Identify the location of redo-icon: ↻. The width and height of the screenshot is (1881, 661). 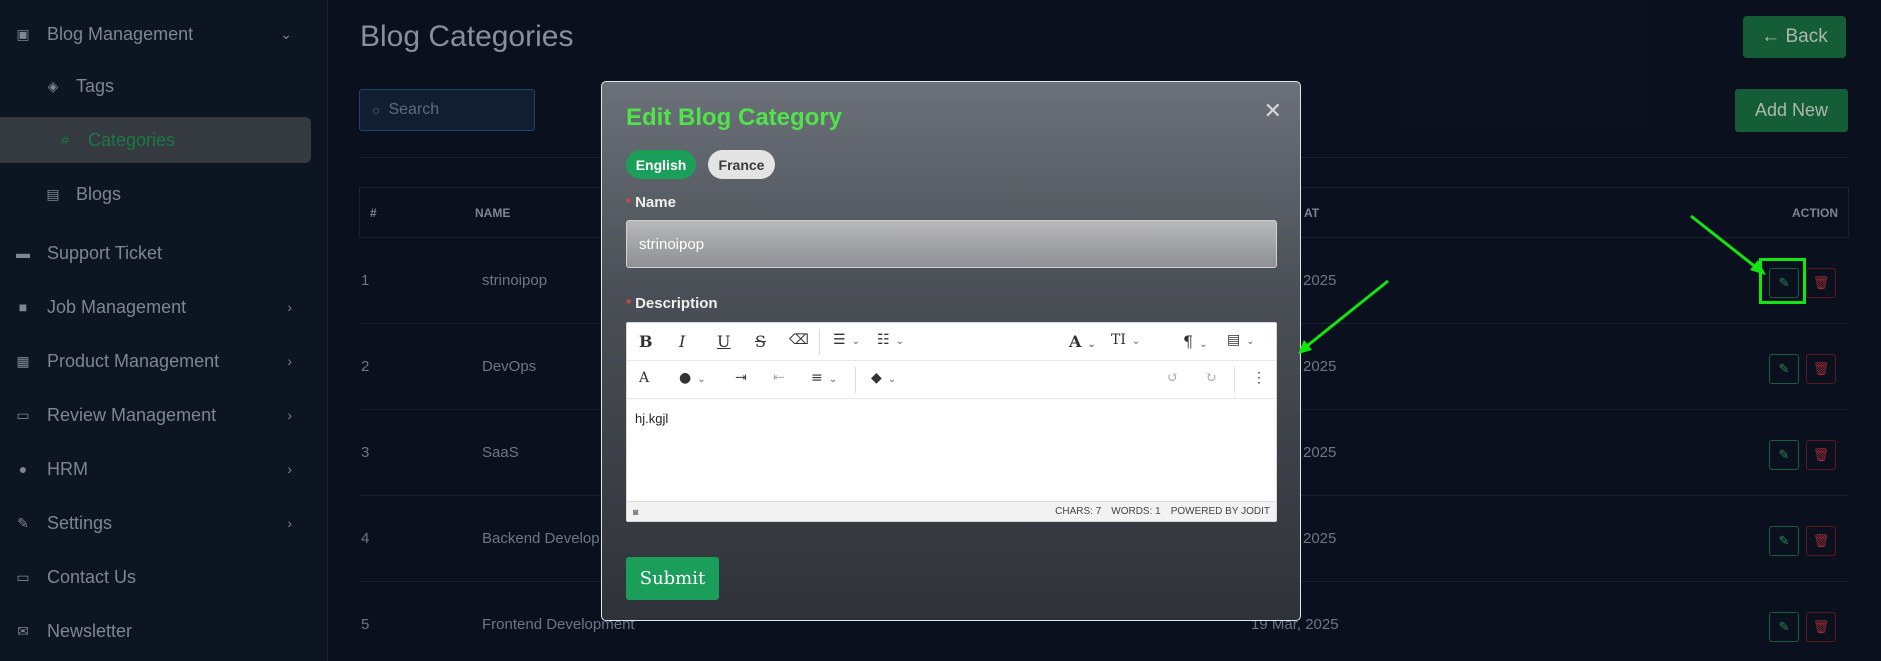
(1211, 378).